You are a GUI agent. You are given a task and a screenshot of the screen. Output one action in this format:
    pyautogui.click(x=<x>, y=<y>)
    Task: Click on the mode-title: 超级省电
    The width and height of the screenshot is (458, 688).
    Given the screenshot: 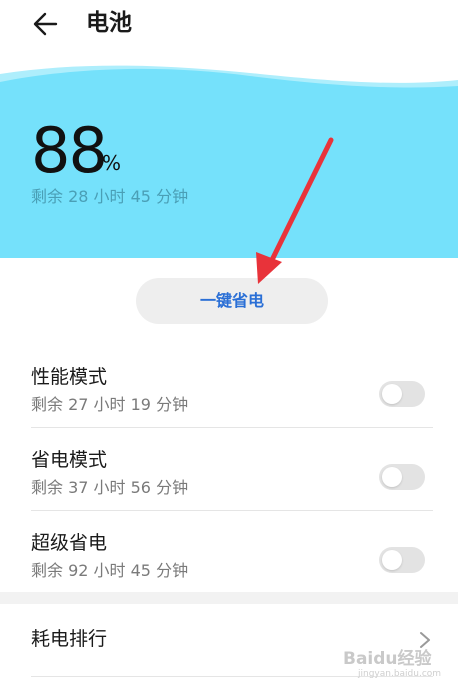 What is the action you would take?
    pyautogui.click(x=69, y=543)
    